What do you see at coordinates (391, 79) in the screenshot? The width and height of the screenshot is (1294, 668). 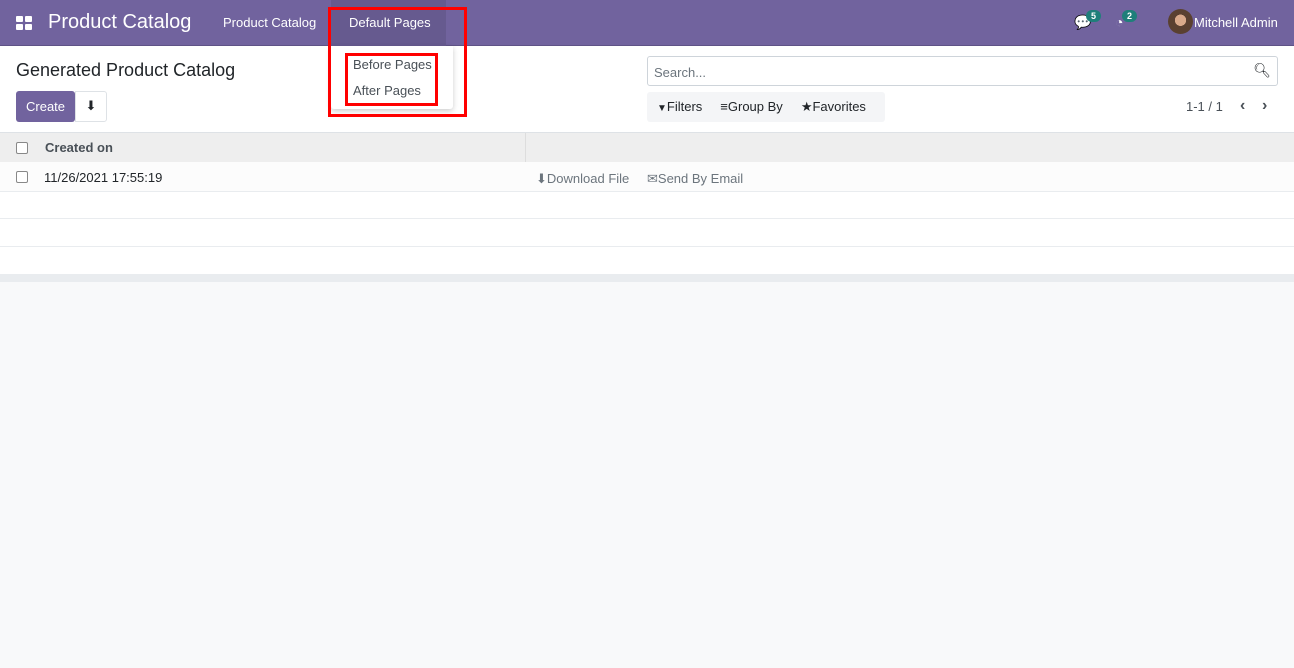 I see `highlight-box-items` at bounding box center [391, 79].